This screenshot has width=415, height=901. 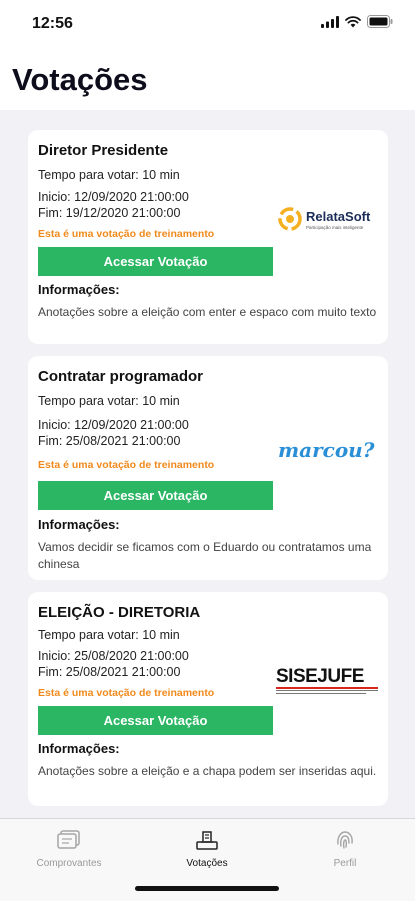 I want to click on status-time: 12:56, so click(x=52, y=23).